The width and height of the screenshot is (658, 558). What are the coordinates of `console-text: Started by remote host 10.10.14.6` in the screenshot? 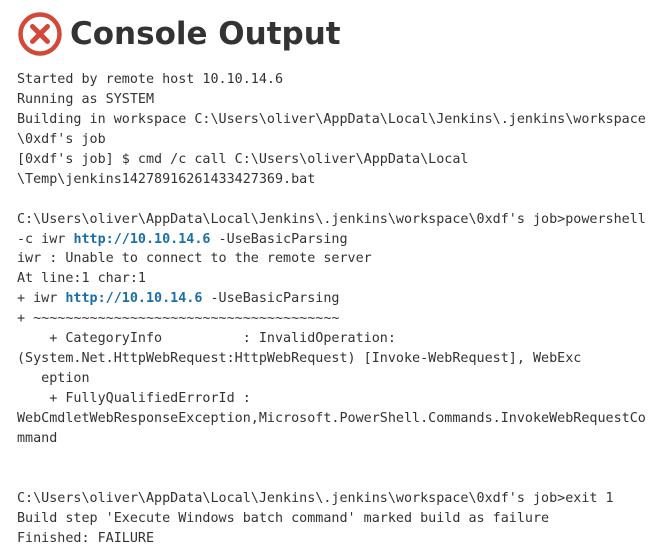 It's located at (150, 79).